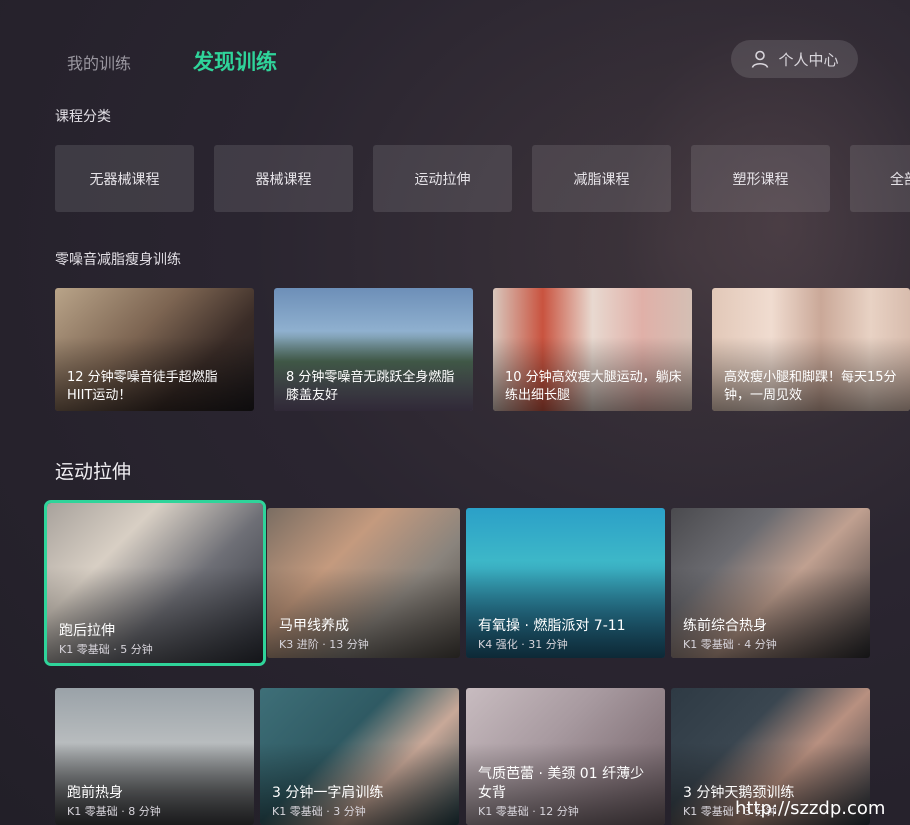 Image resolution: width=910 pixels, height=825 pixels. What do you see at coordinates (363, 583) in the screenshot?
I see `stretch-card-2: 马甲线养成 K3 进阶 · 13 分钟` at bounding box center [363, 583].